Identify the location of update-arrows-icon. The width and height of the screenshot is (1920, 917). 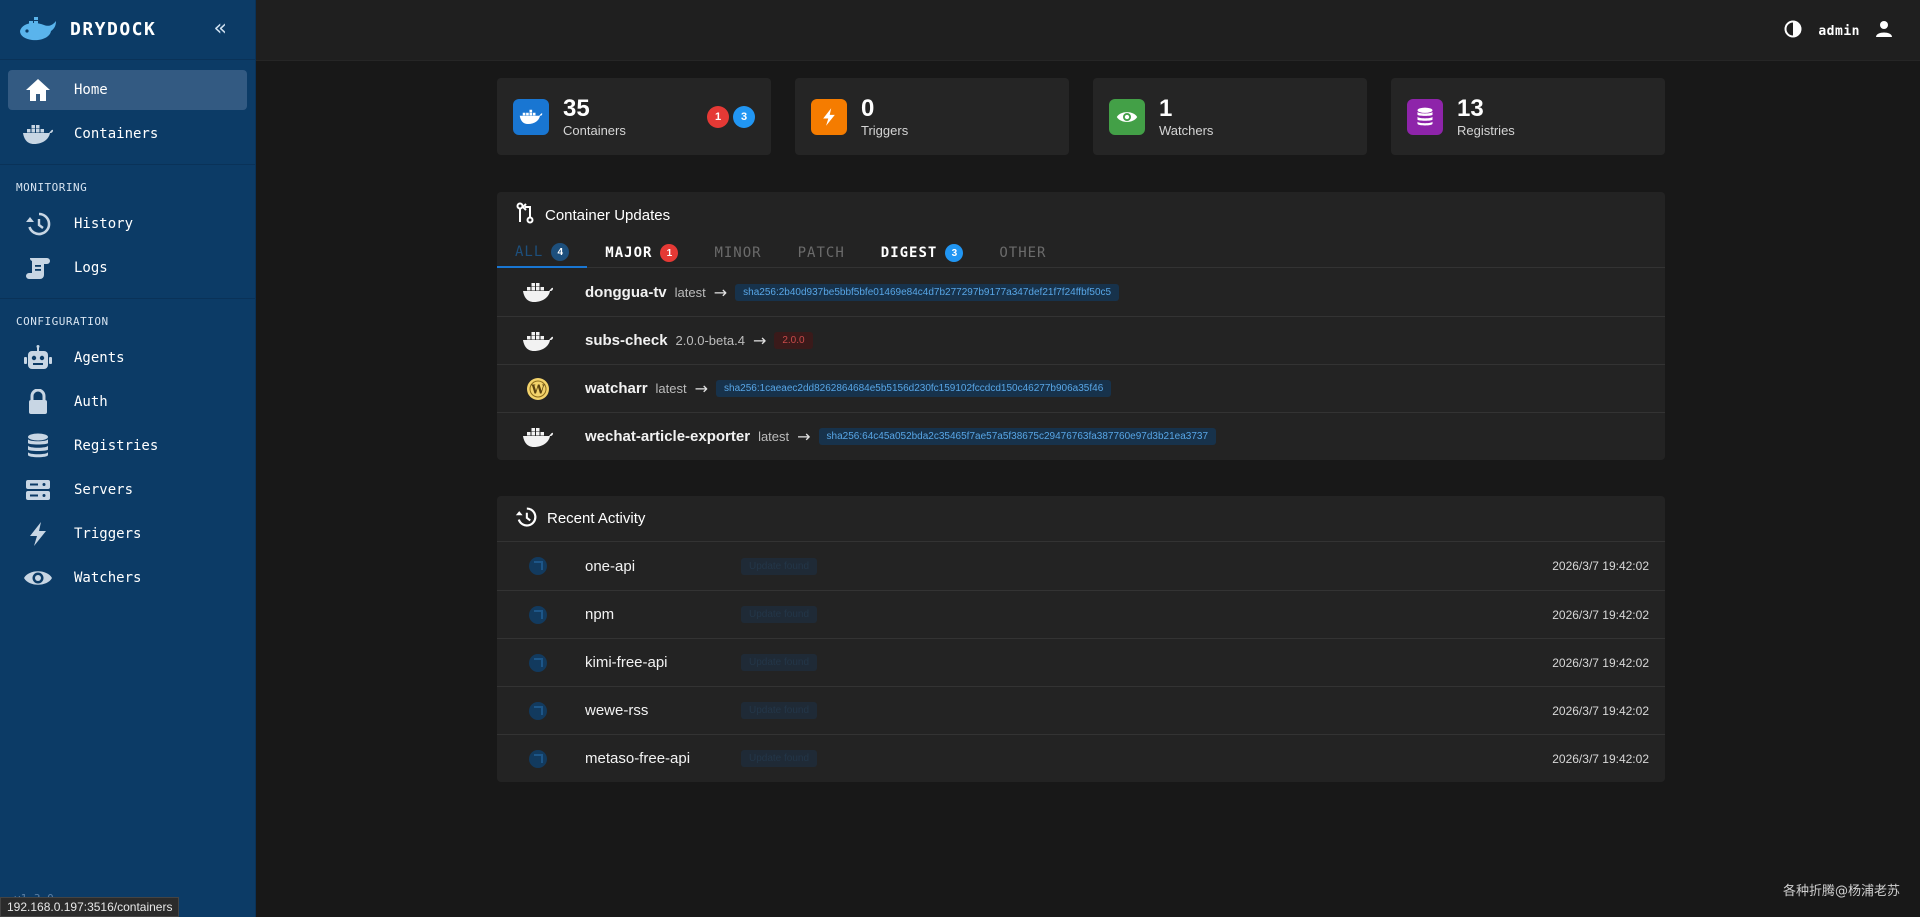
(525, 215).